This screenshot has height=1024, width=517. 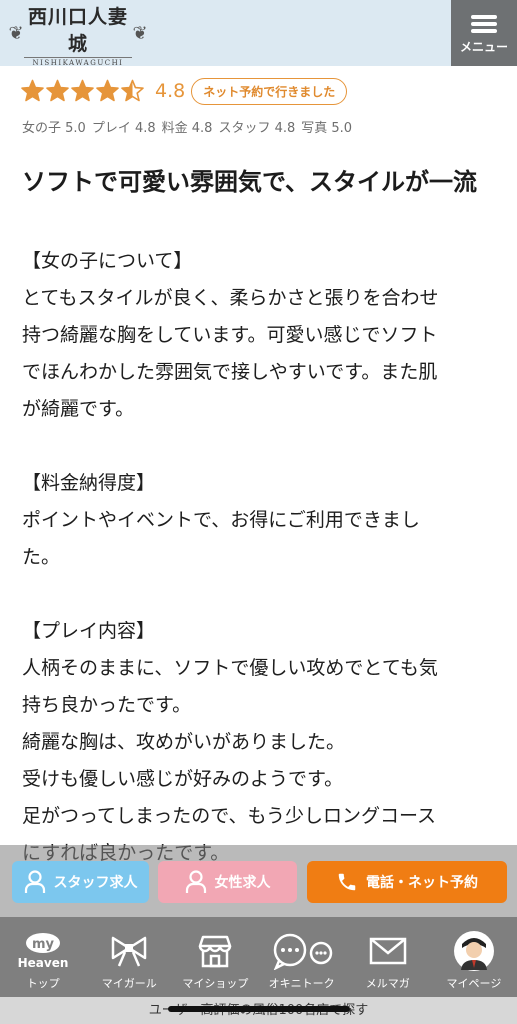 I want to click on tab-okini-talk: オキニトーク, so click(x=302, y=957).